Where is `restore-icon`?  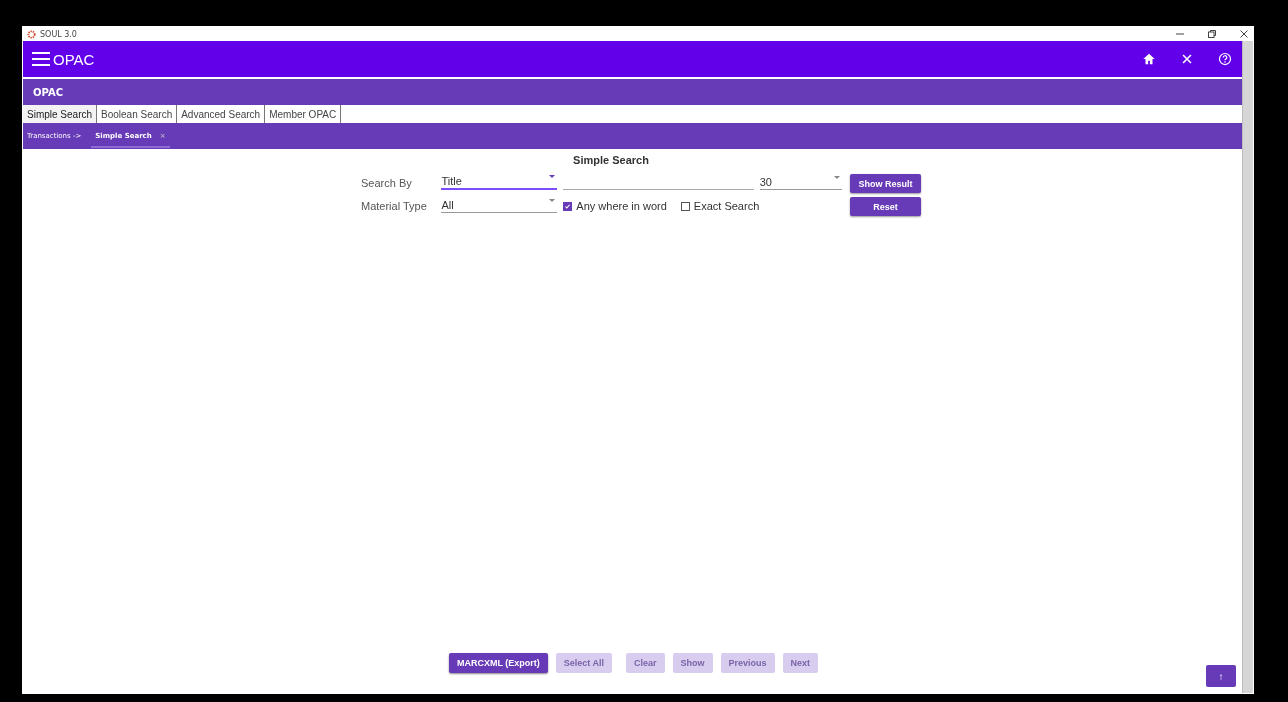 restore-icon is located at coordinates (1212, 34).